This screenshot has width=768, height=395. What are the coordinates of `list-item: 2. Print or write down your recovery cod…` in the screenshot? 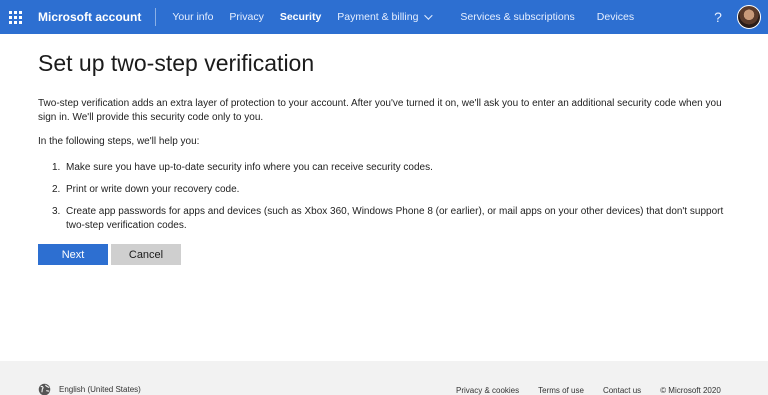 It's located at (395, 190).